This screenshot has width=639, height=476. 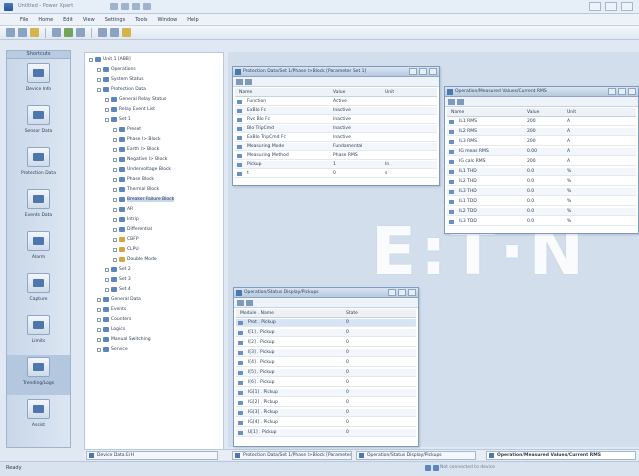 I want to click on table-row: I[6] . Pickup 0, so click(x=326, y=383).